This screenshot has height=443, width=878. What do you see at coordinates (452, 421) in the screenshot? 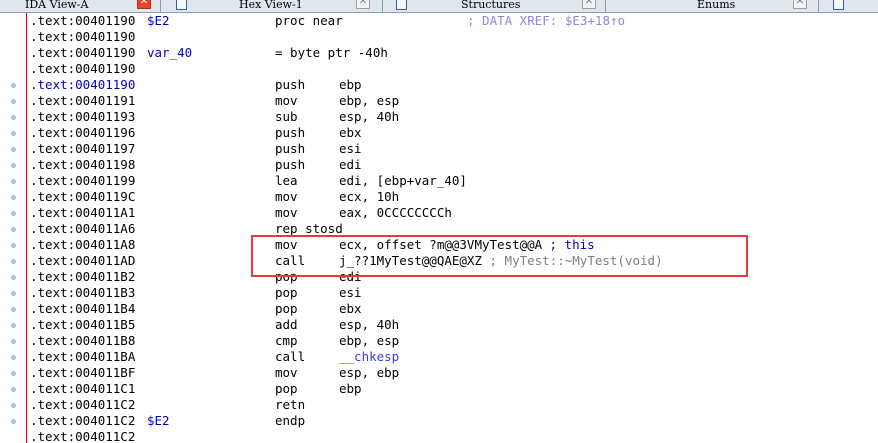
I see `code-line: .text:004011C2 $E2 endp` at bounding box center [452, 421].